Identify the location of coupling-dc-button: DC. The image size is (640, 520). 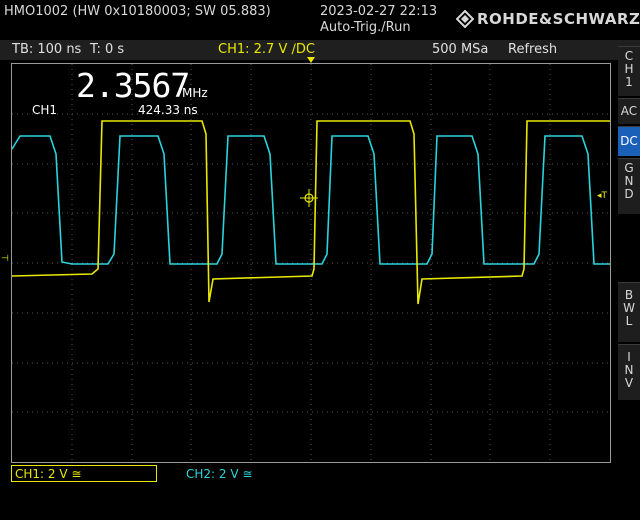
(629, 141).